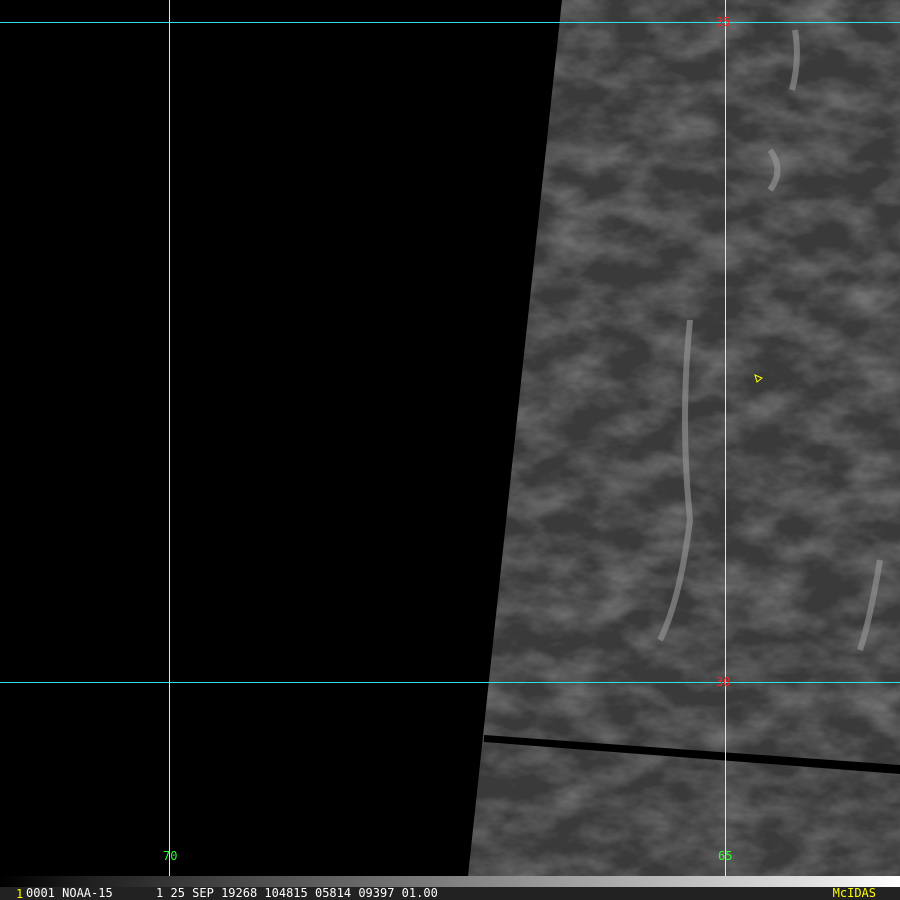 The image size is (900, 900). I want to click on latitude-label: 35, so click(723, 22).